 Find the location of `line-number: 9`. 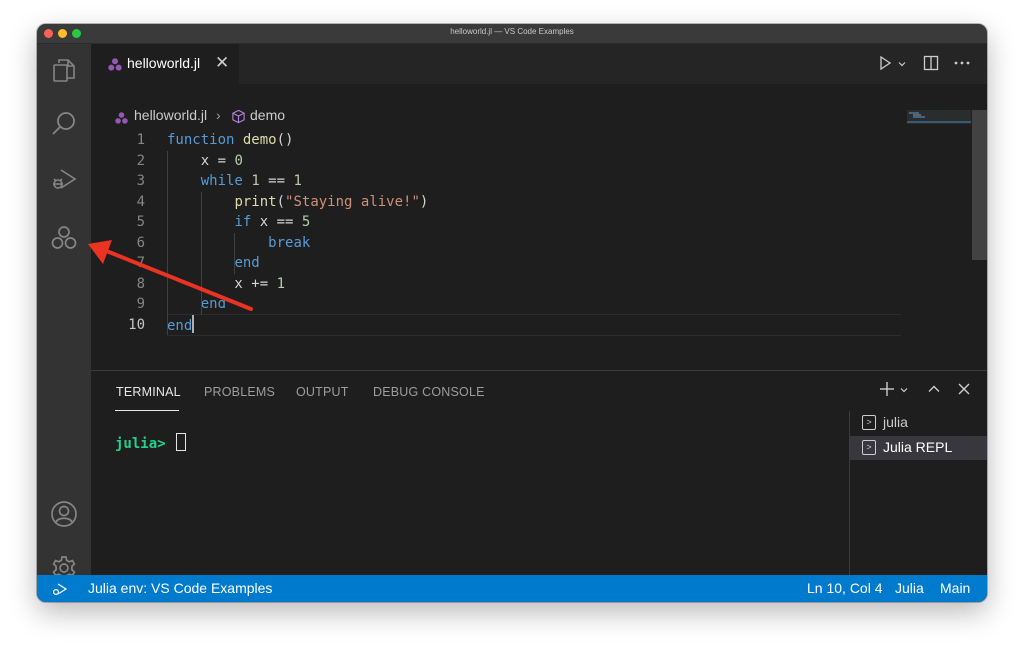

line-number: 9 is located at coordinates (140, 304).